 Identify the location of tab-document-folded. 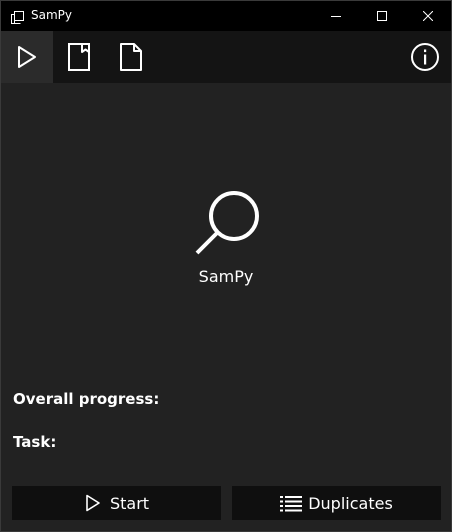
(79, 57).